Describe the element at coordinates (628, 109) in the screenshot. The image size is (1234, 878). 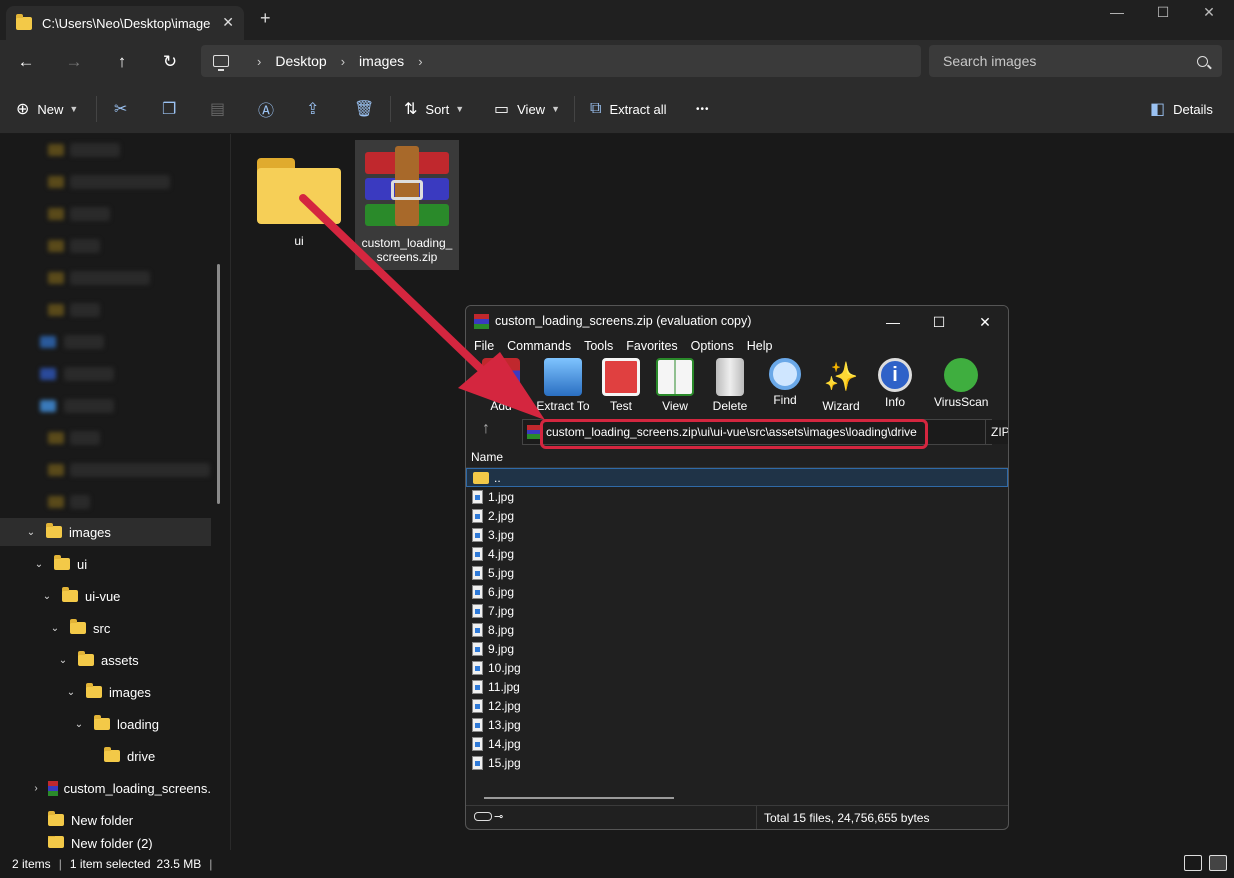
I see `extract-all-button: ⧉ Extract all` at that location.